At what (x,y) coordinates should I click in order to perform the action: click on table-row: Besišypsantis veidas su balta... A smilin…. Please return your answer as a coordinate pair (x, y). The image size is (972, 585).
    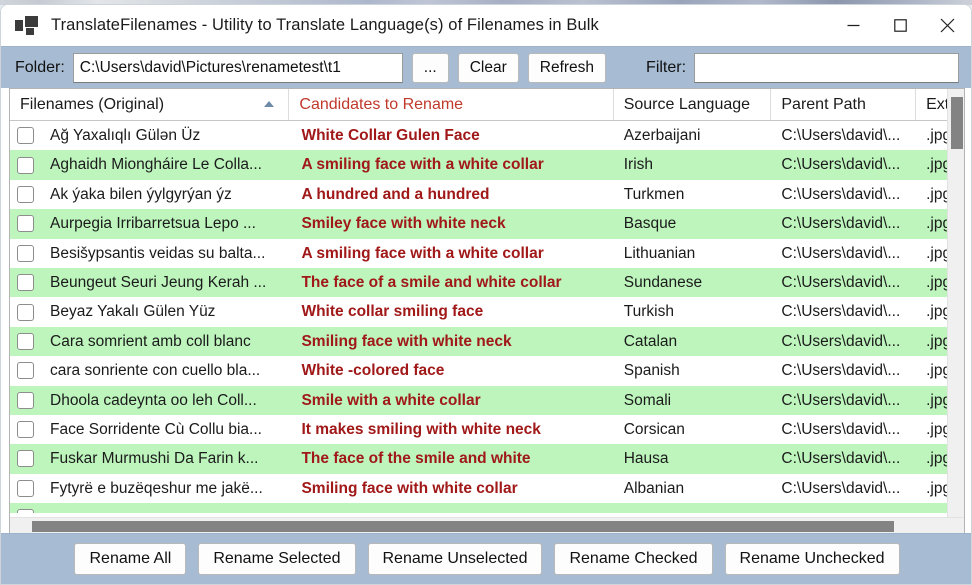
    Looking at the image, I should click on (487, 253).